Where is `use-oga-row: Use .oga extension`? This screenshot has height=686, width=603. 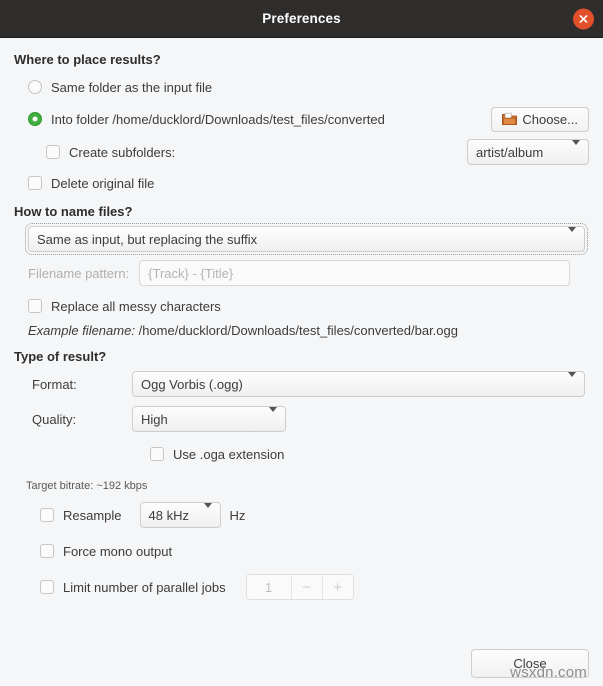
use-oga-row: Use .oga extension is located at coordinates (369, 454).